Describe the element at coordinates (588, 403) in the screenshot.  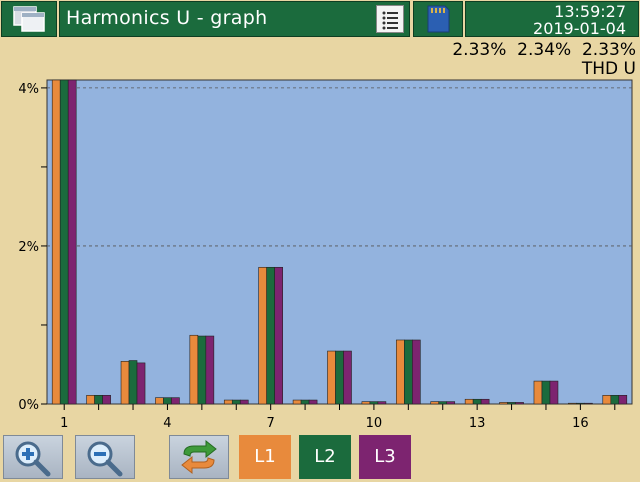
I see `bar-l3-h16` at that location.